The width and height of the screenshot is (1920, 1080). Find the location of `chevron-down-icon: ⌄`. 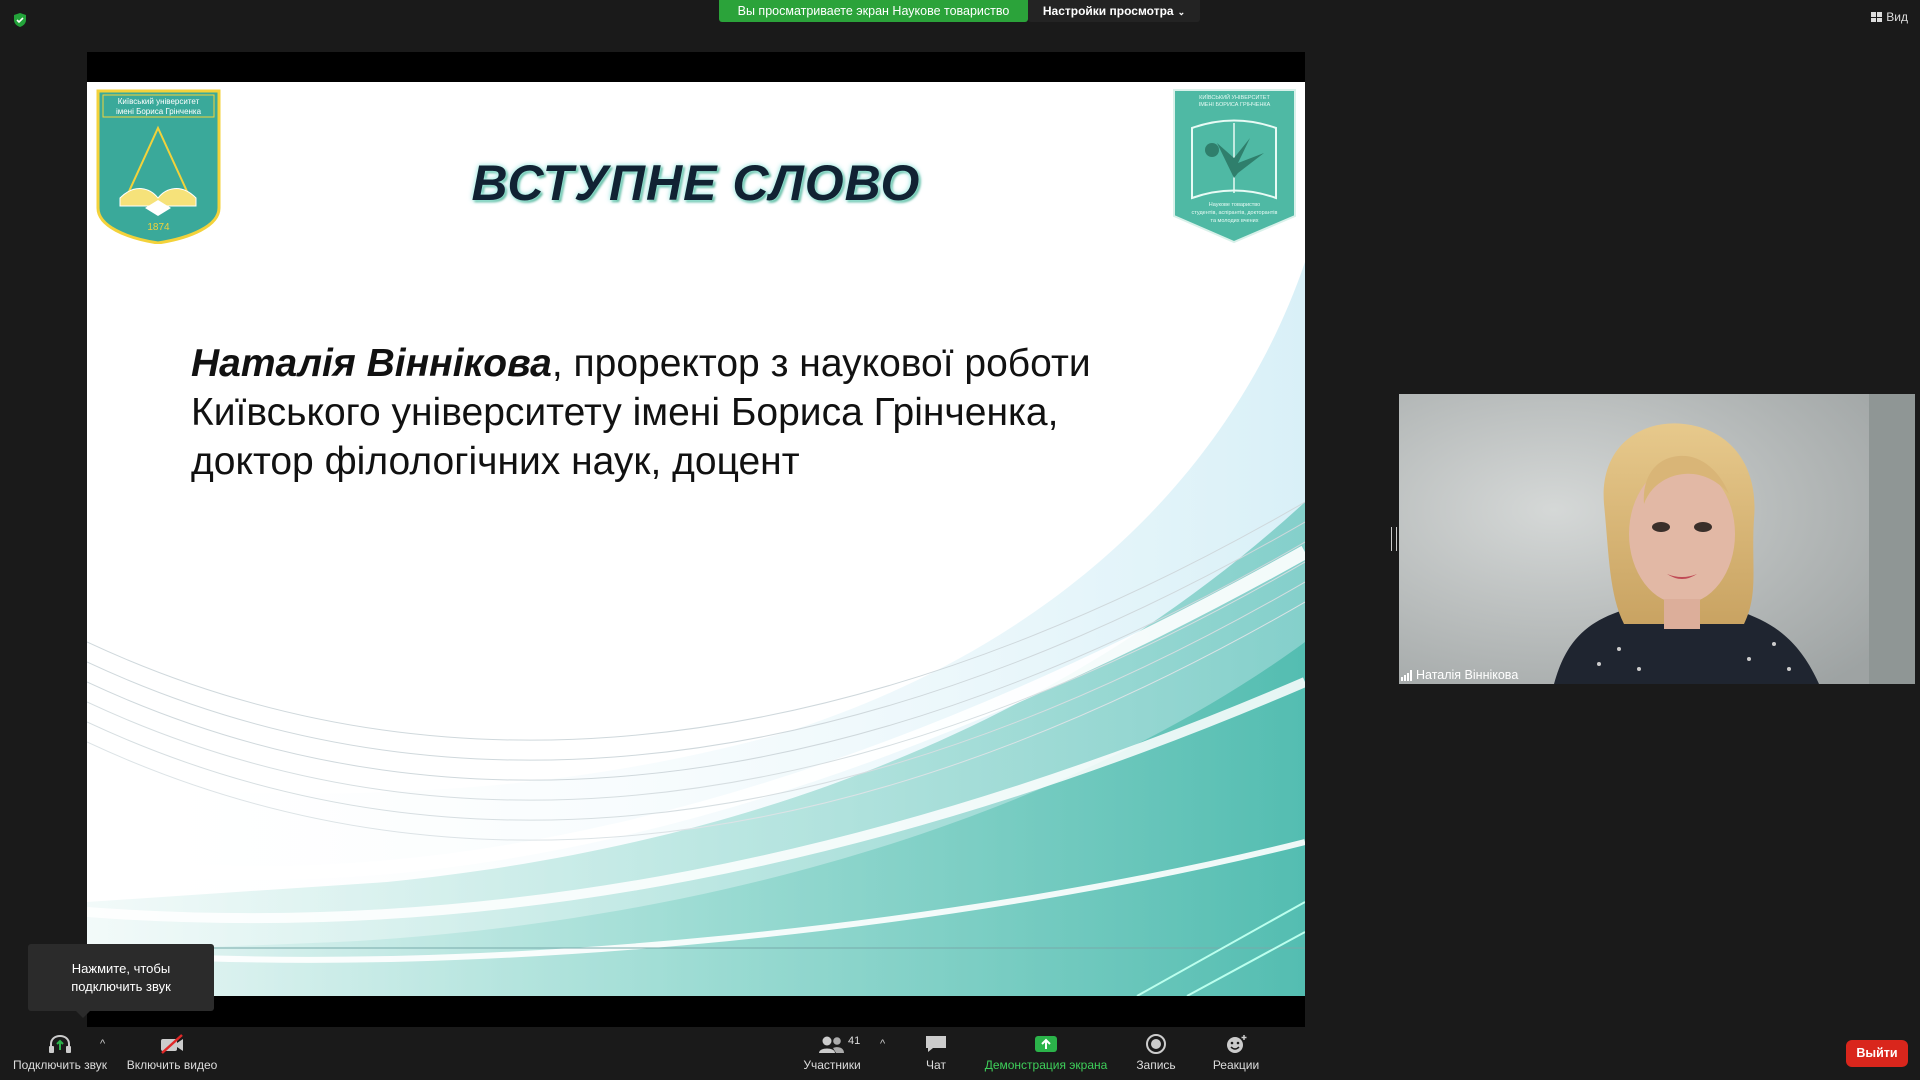

chevron-down-icon: ⌄ is located at coordinates (1181, 12).